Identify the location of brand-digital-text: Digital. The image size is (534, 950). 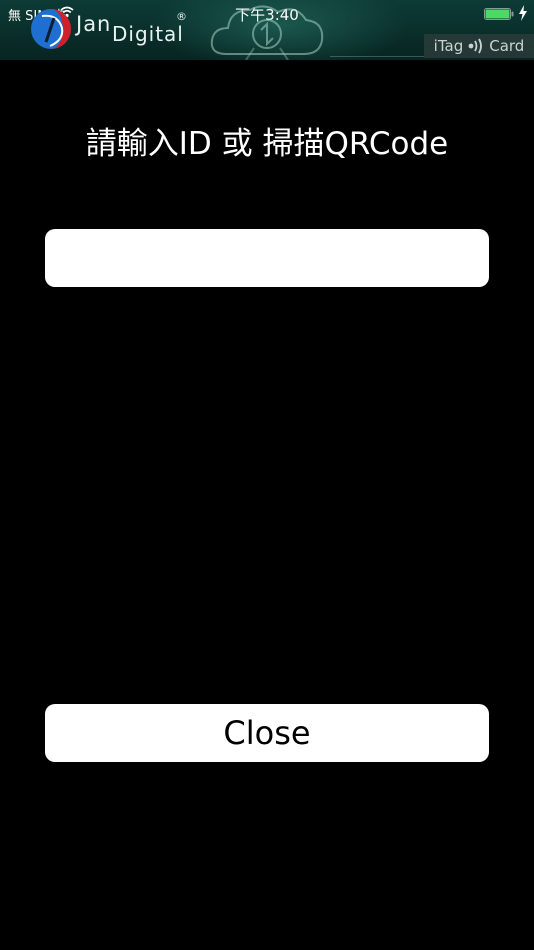
(148, 34).